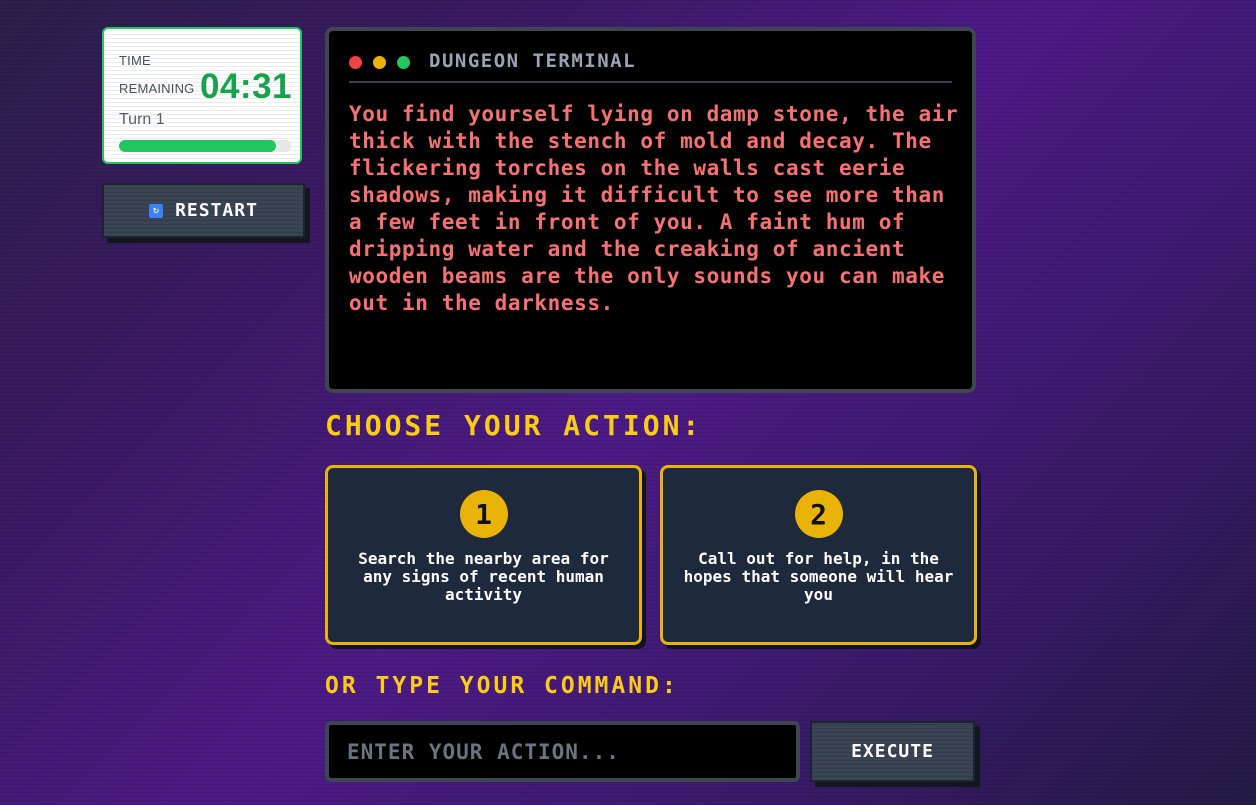 Image resolution: width=1256 pixels, height=805 pixels. I want to click on time-progress-bar, so click(205, 146).